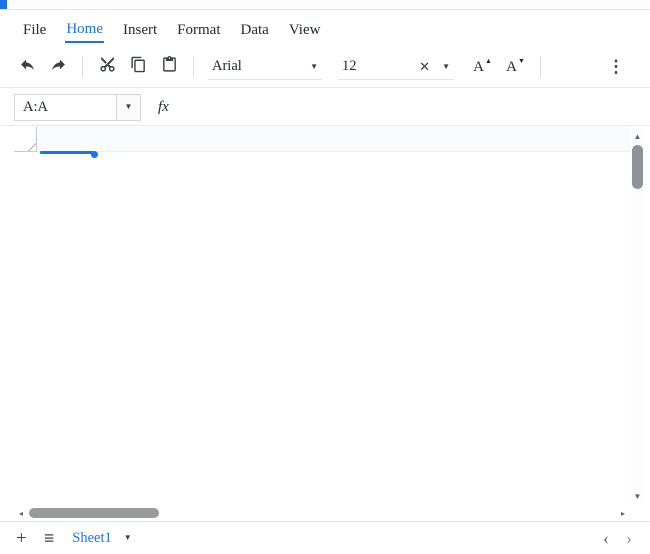  I want to click on vertical-scrollbar-thumb, so click(637, 167).